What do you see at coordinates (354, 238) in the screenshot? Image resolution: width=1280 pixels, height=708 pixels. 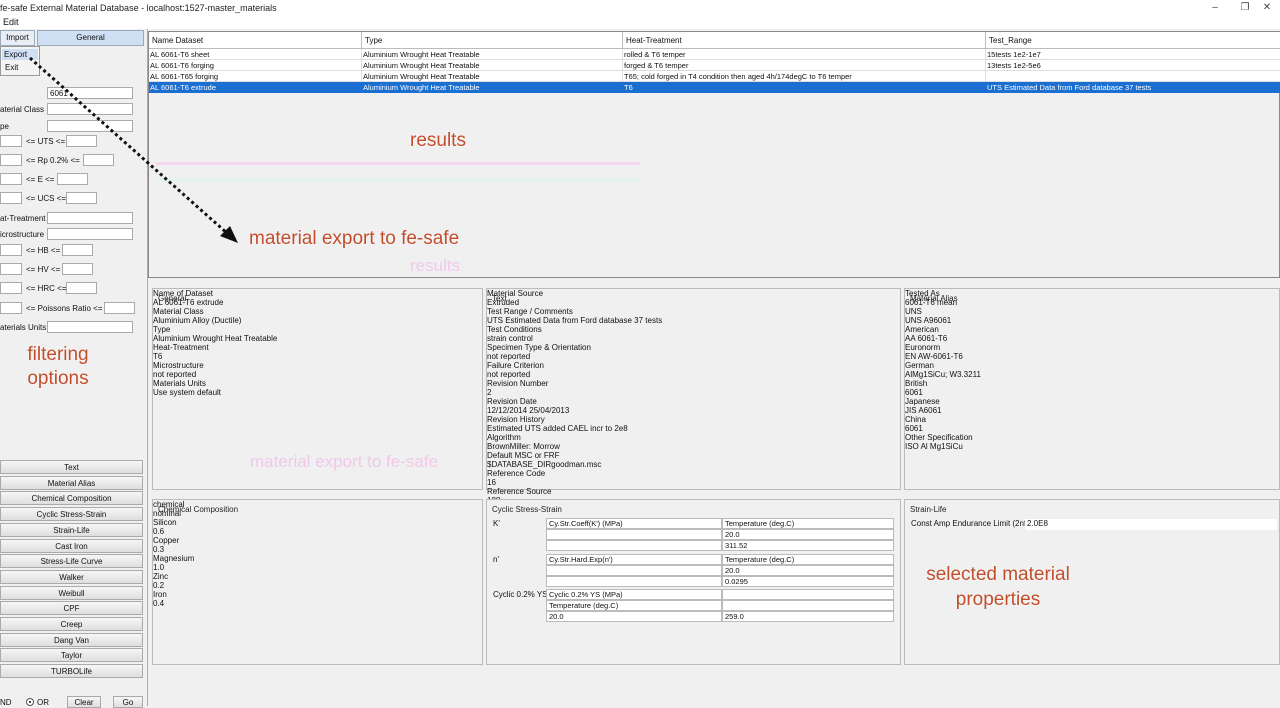 I see `annotation-export: material export to fe-safe` at bounding box center [354, 238].